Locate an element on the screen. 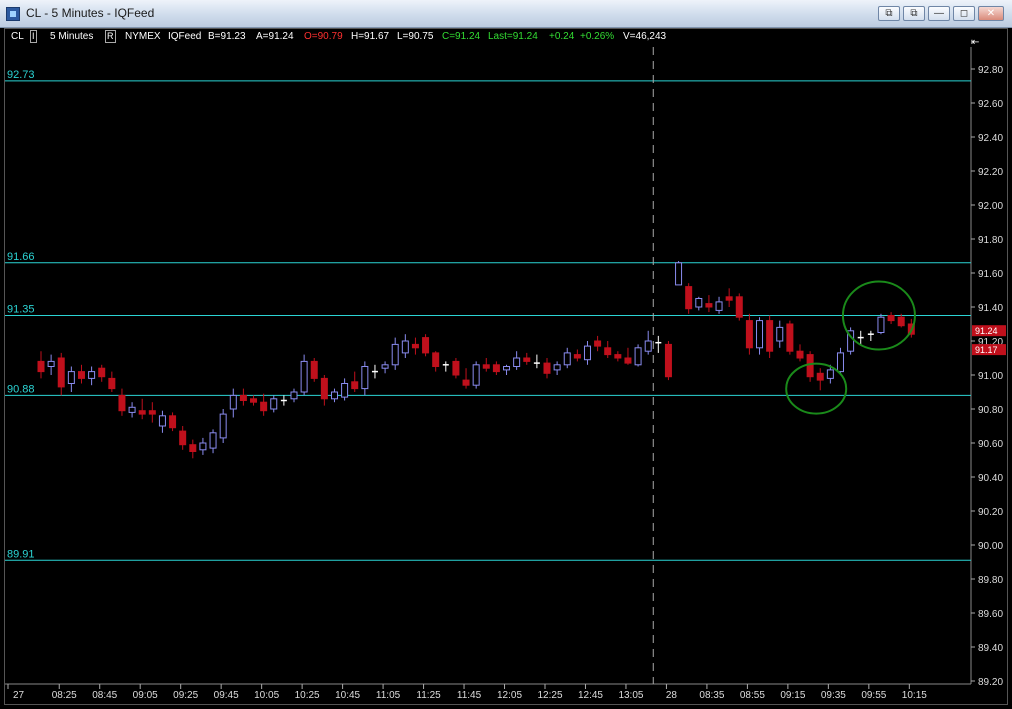  time-tick-label: 08:25 is located at coordinates (64, 695).